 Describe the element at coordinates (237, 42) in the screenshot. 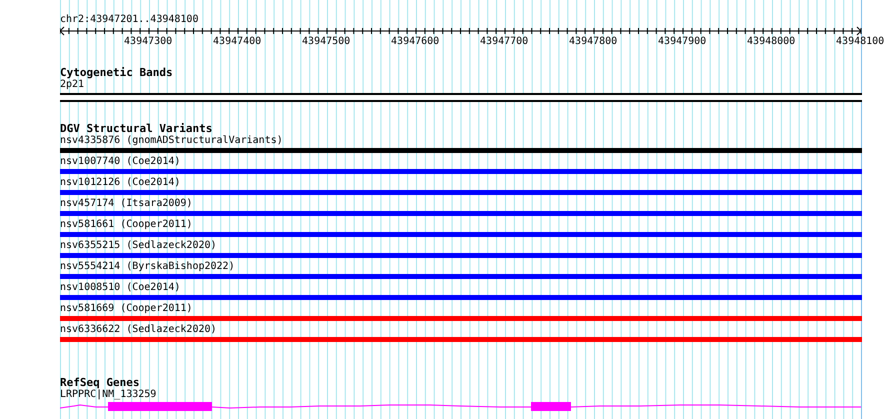

I see `ruler-tick-label: 43947400` at that location.